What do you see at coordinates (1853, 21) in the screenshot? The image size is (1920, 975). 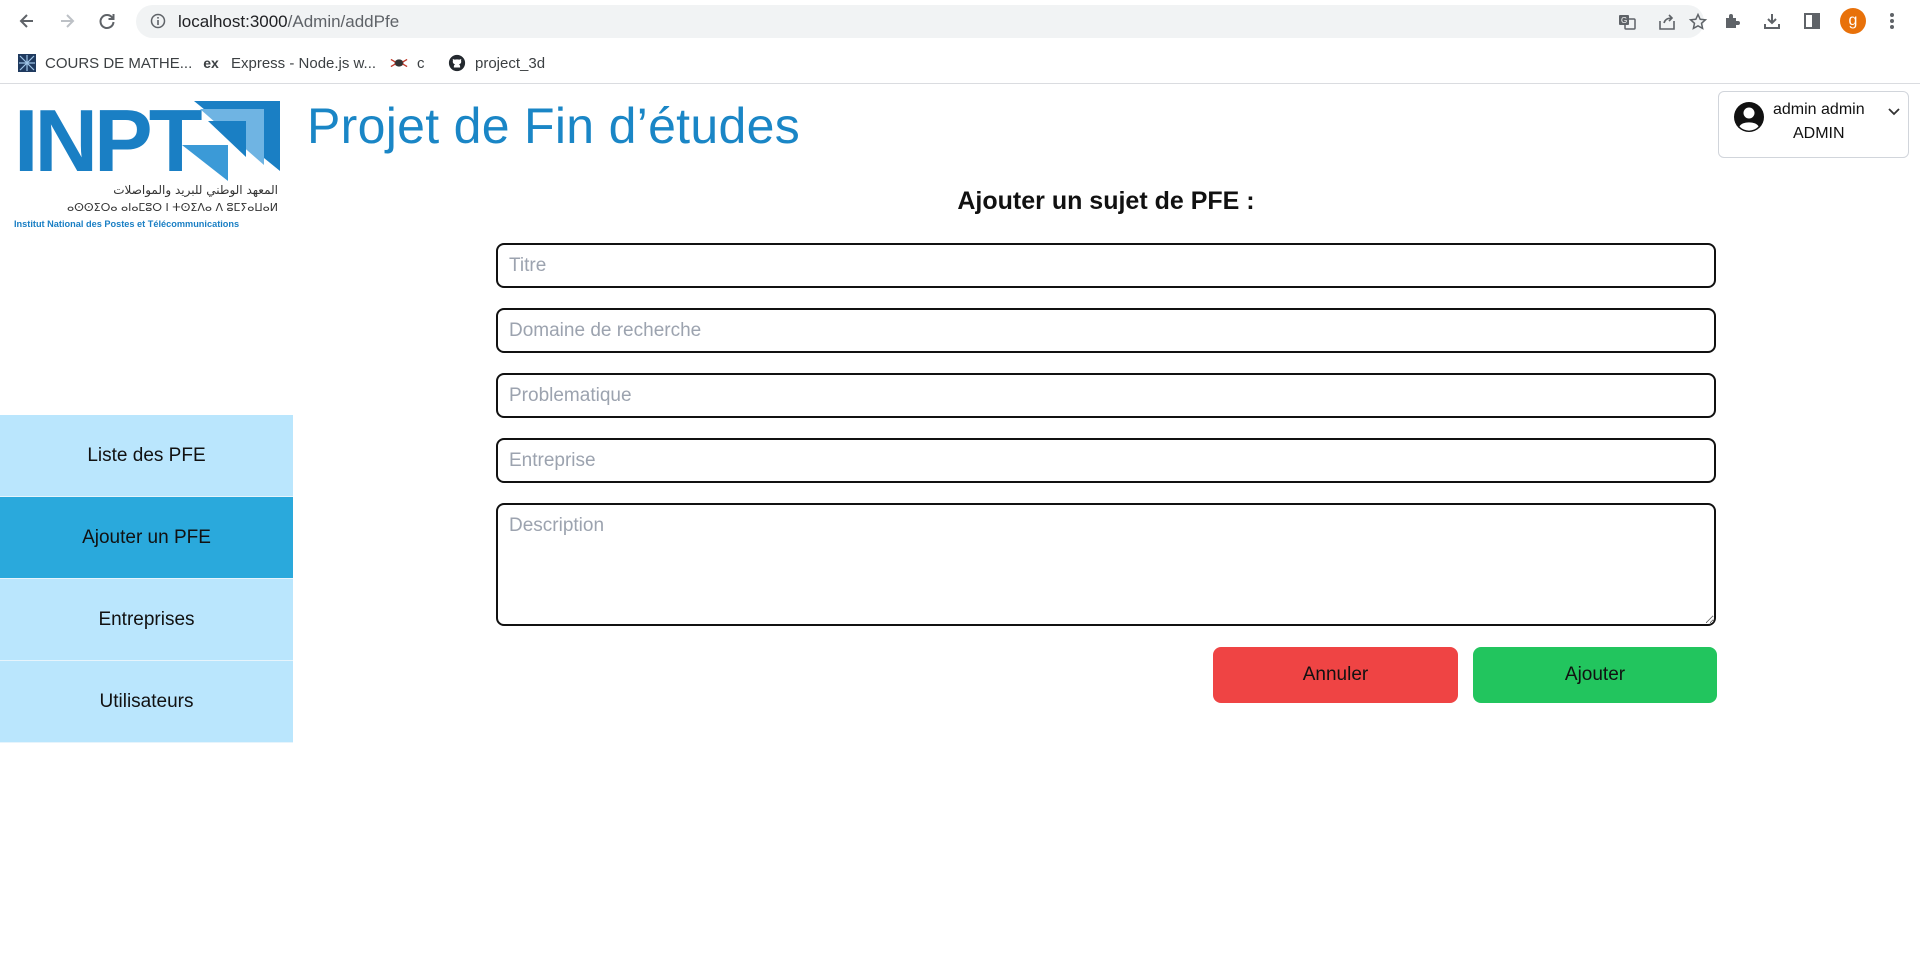 I see `profile-avatar: g` at bounding box center [1853, 21].